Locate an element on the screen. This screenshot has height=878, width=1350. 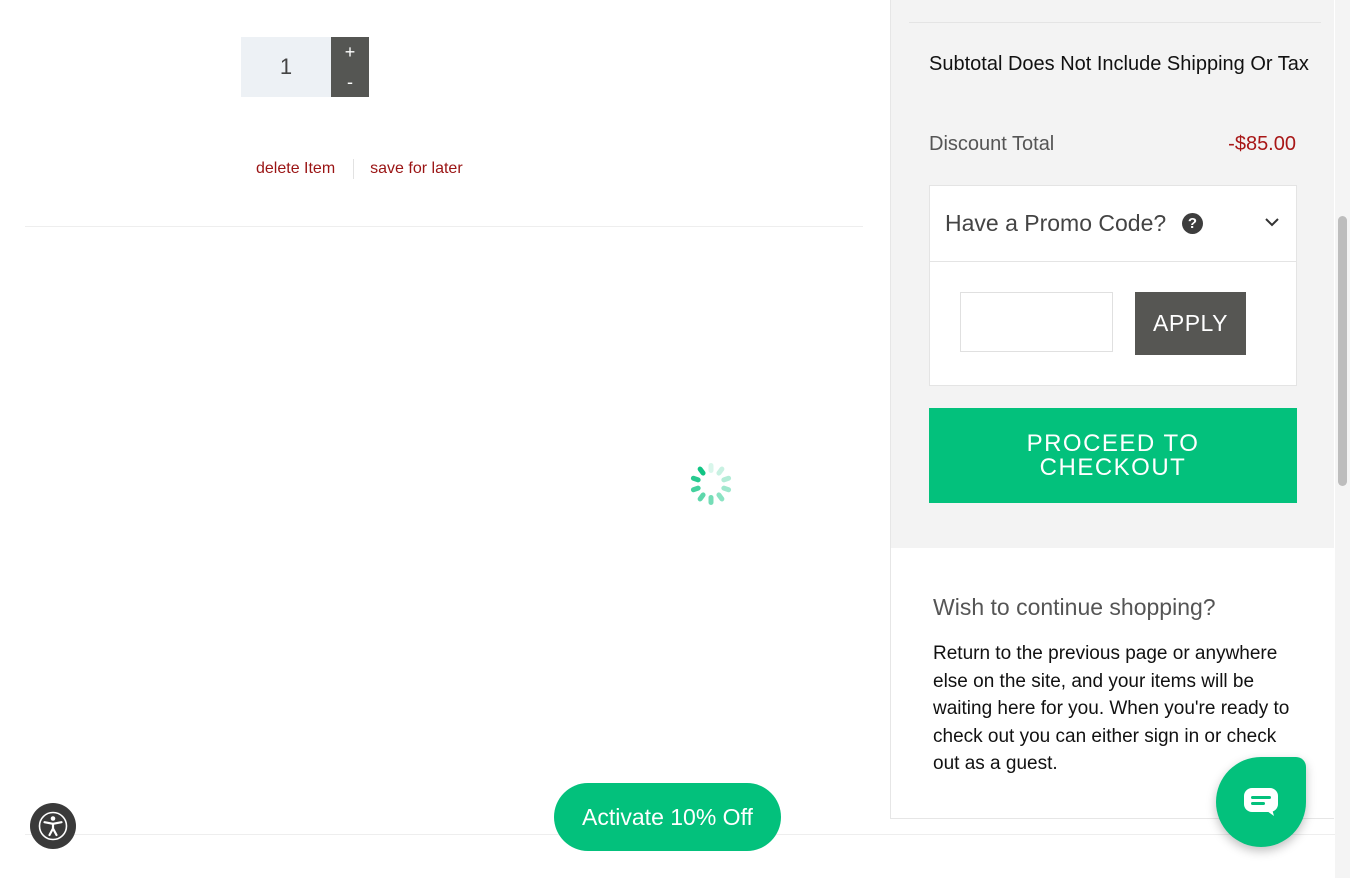
proceed-to-checkout-button: PROCEED TO CHECKOUT is located at coordinates (1113, 455).